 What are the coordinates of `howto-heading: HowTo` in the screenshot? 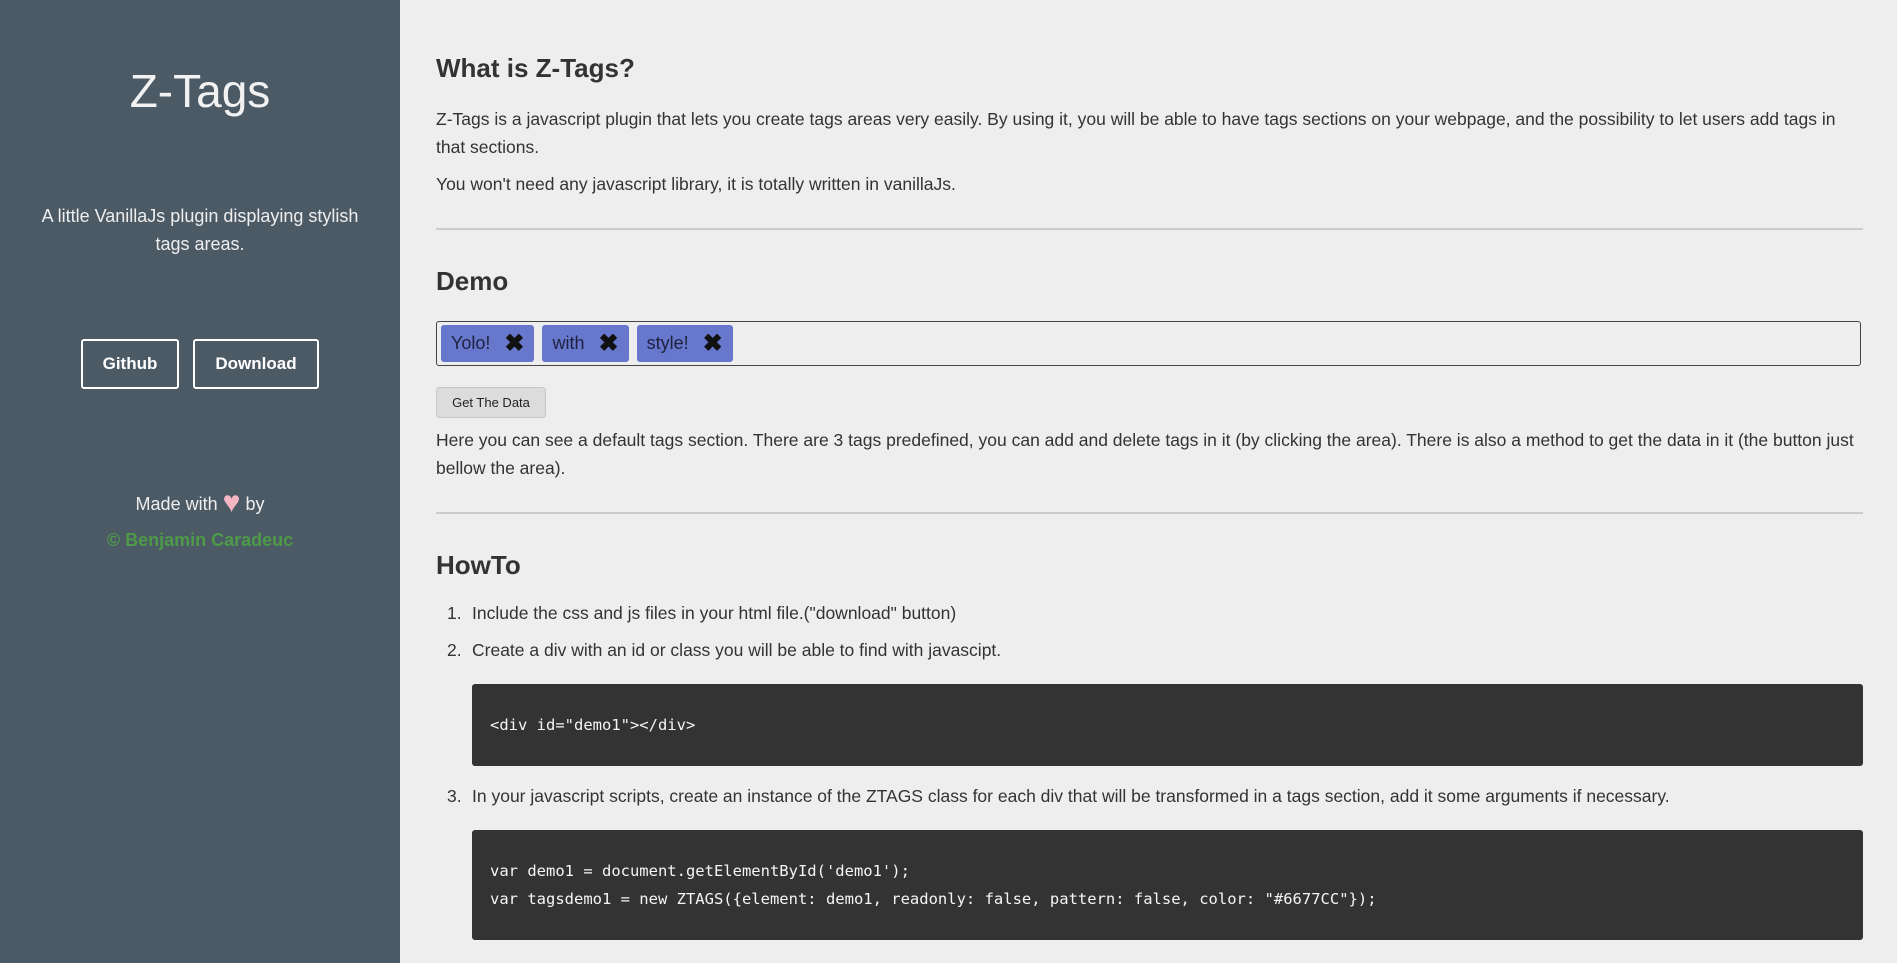 It's located at (478, 565).